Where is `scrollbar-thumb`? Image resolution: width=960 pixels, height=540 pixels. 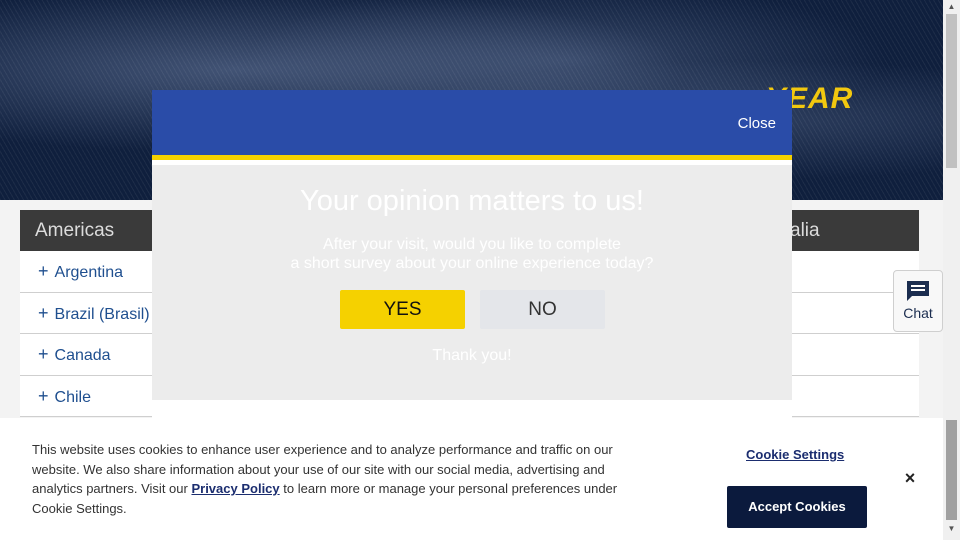 scrollbar-thumb is located at coordinates (951, 91).